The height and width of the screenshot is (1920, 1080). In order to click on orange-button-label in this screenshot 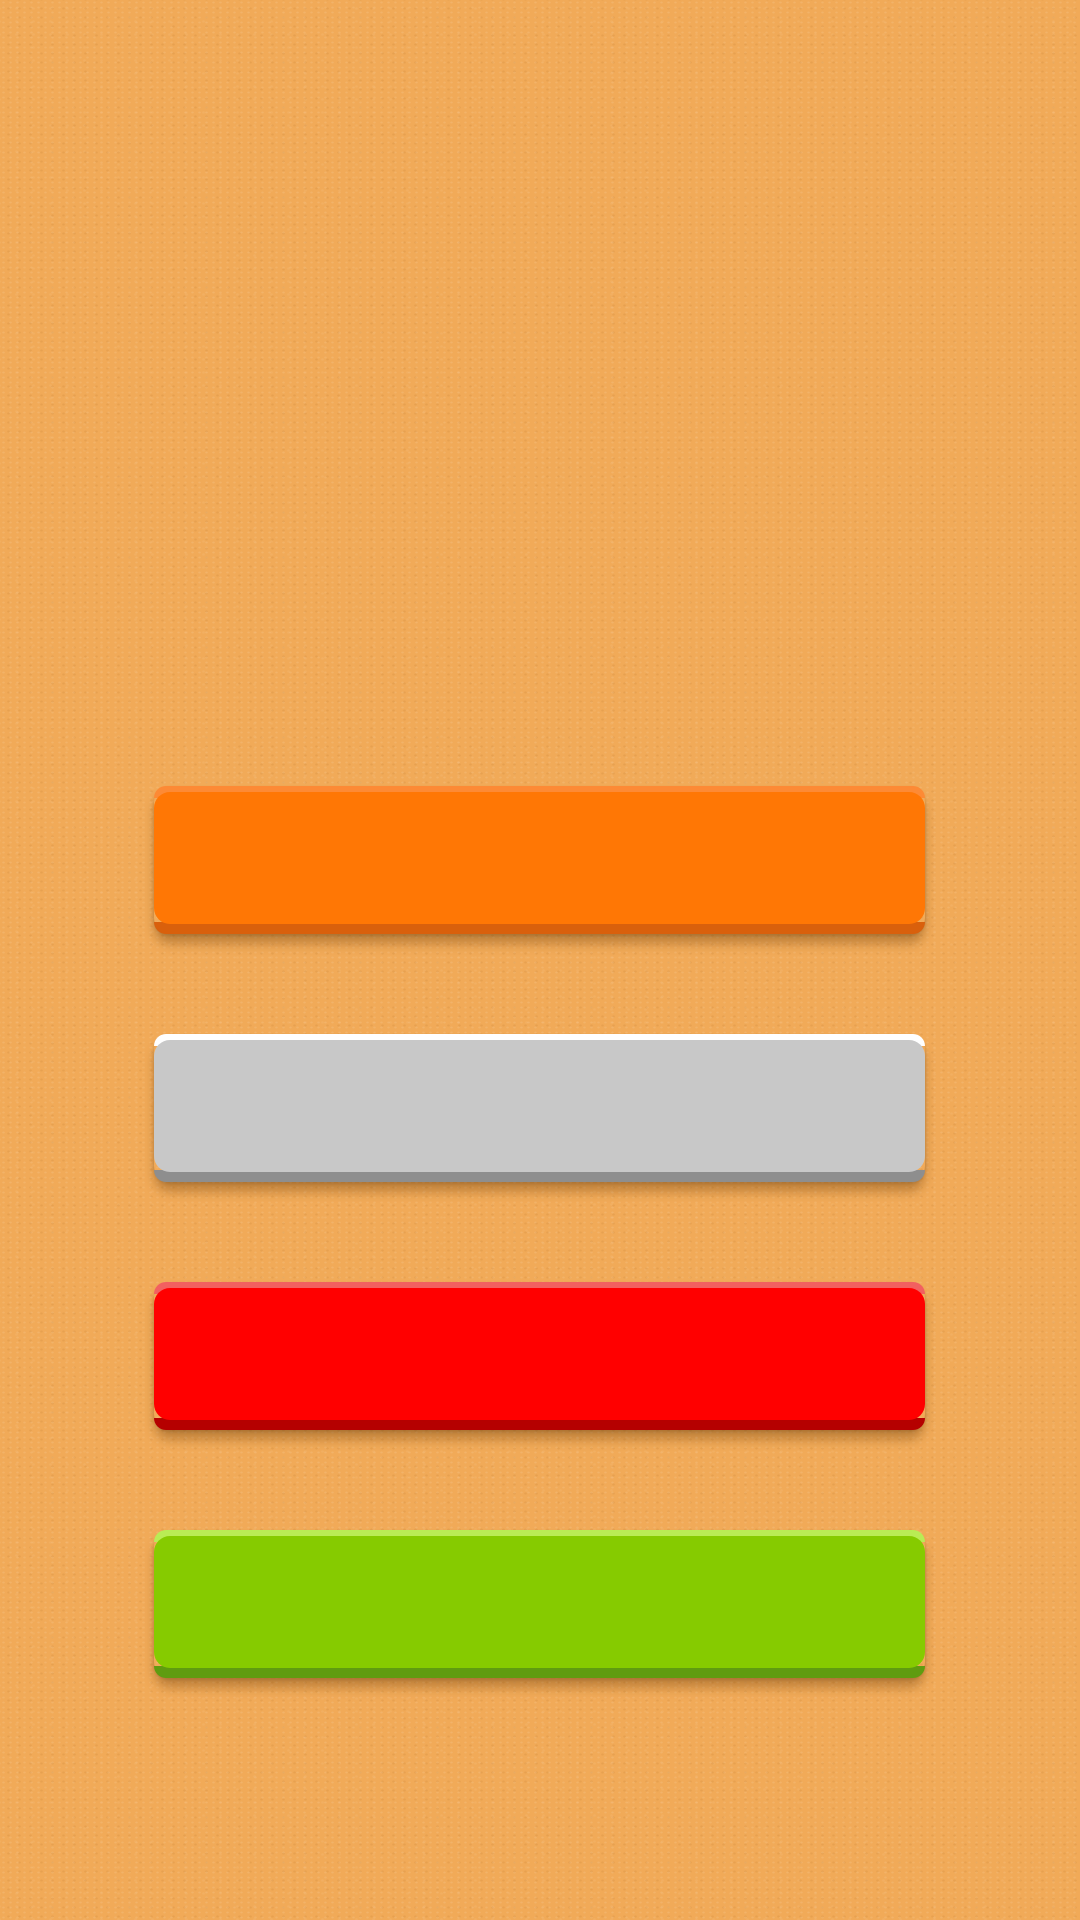, I will do `click(539, 858)`.